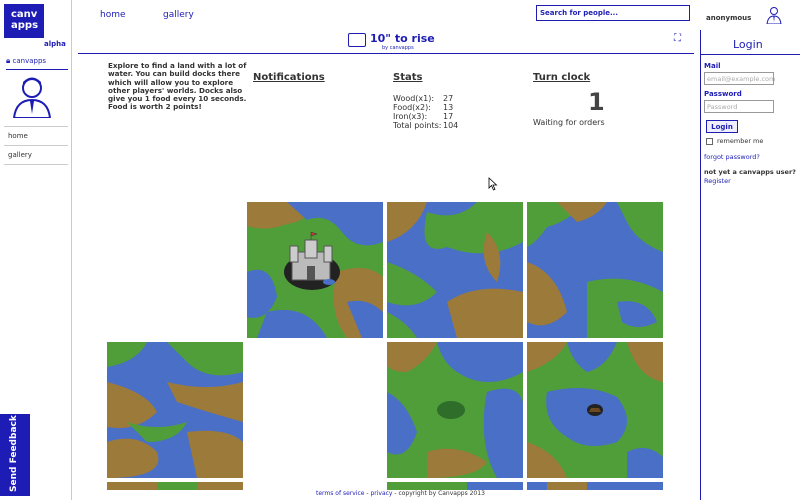 This screenshot has height=500, width=800. Describe the element at coordinates (29, 61) in the screenshot. I see `left-user-name: canvapps` at that location.